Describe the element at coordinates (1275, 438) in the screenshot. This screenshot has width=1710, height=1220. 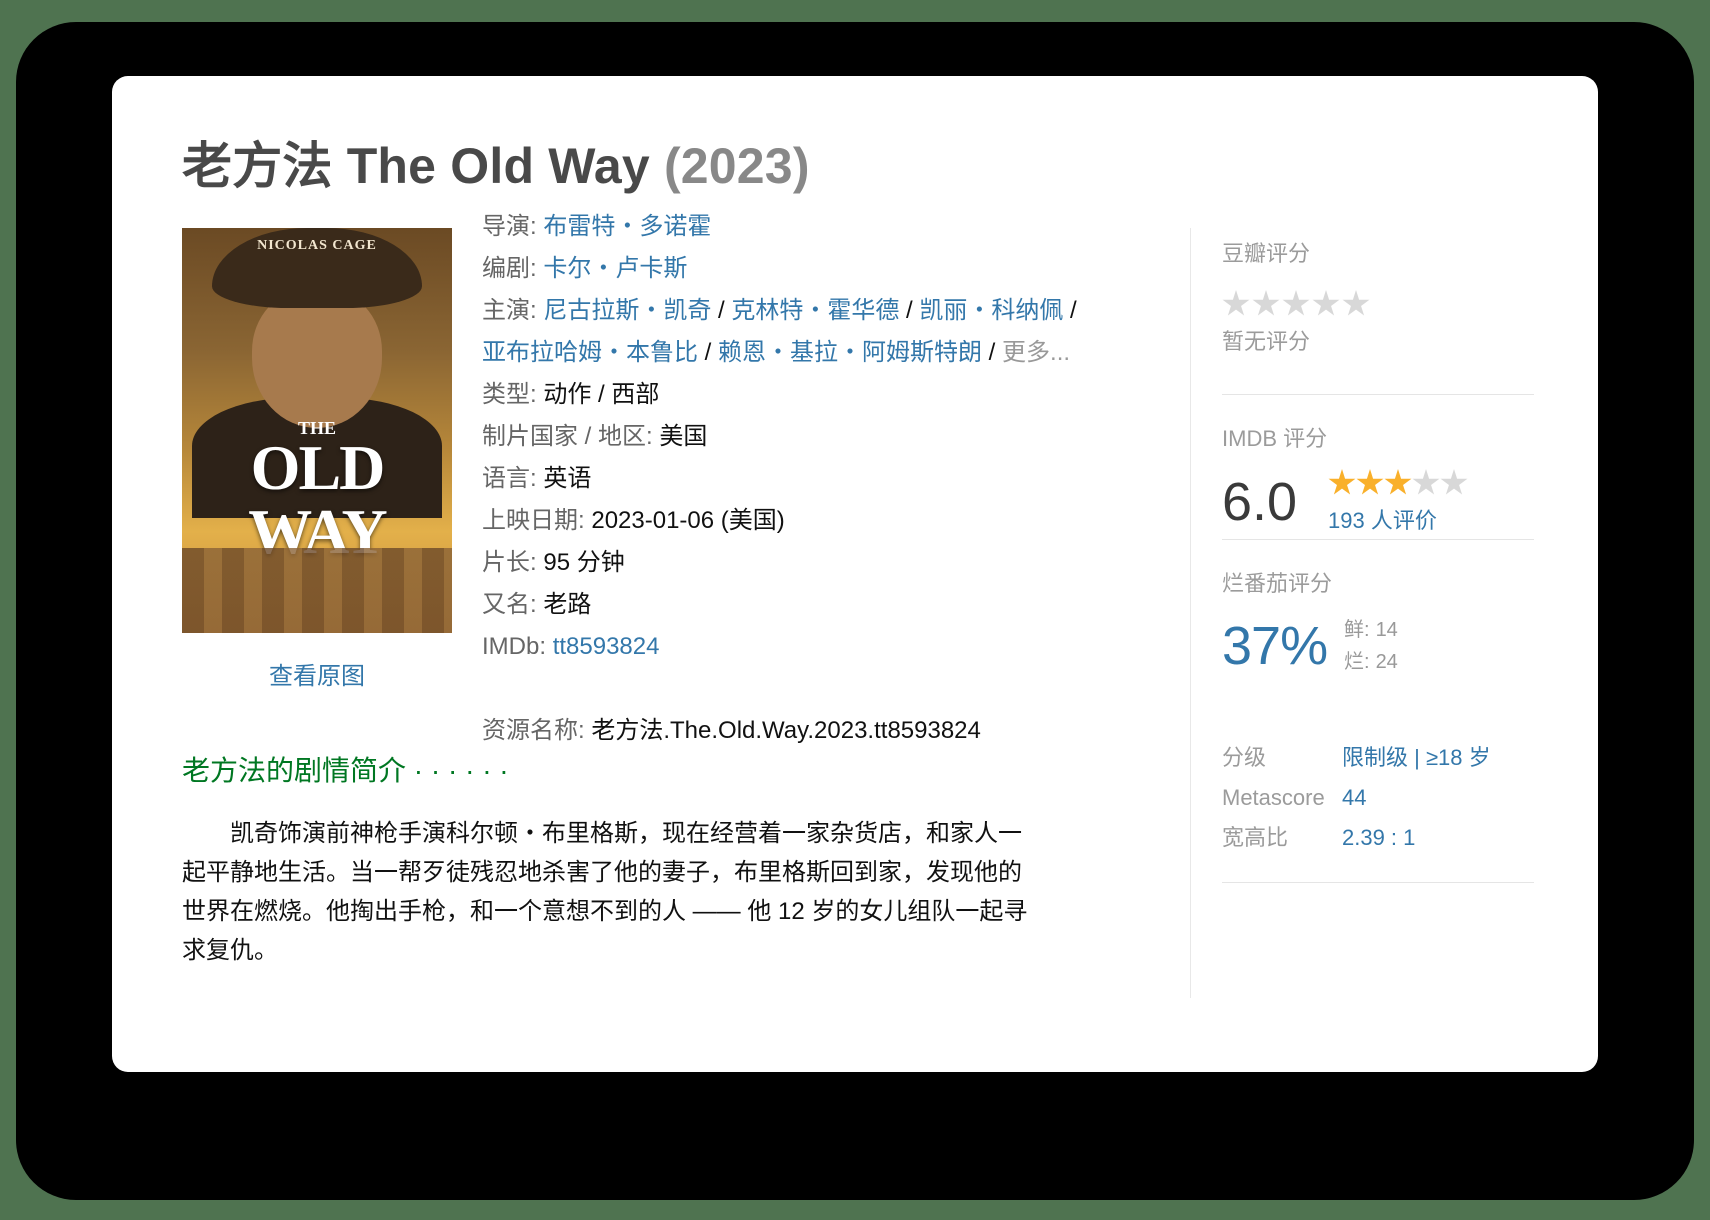
I see `imdb-rating-label: IMDB 评分` at that location.